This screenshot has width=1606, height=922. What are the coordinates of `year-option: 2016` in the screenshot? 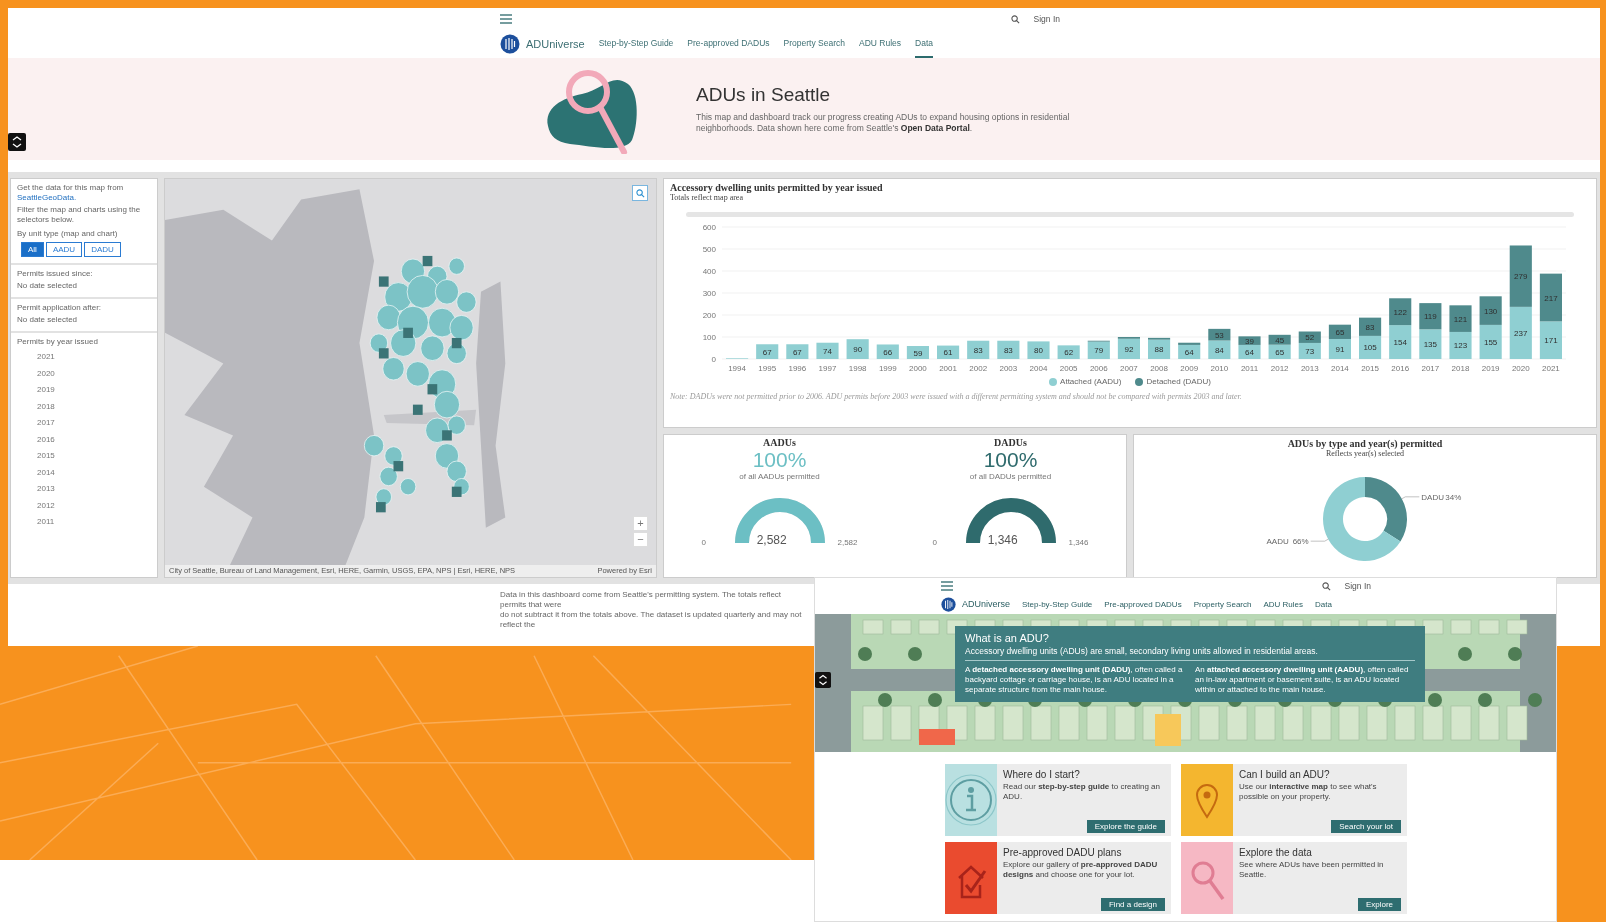 It's located at (84, 439).